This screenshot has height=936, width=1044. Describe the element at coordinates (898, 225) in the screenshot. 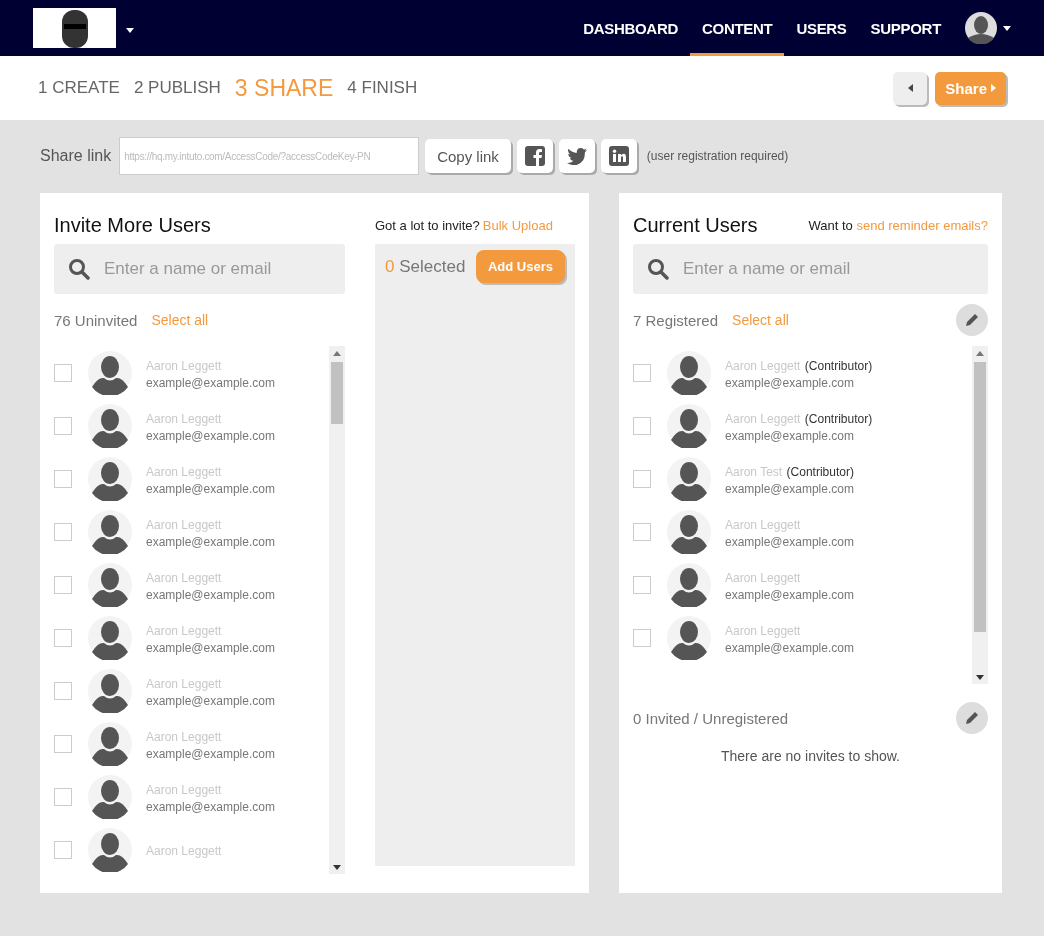

I see `reminder-prompt: Want to send reminder emails?` at that location.